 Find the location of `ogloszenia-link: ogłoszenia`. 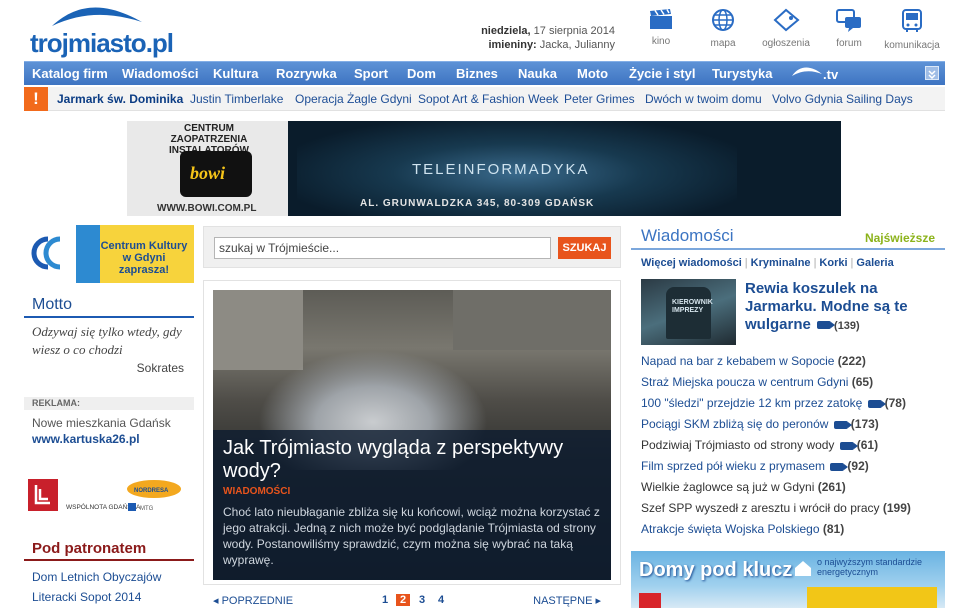

ogloszenia-link: ogłoszenia is located at coordinates (786, 28).